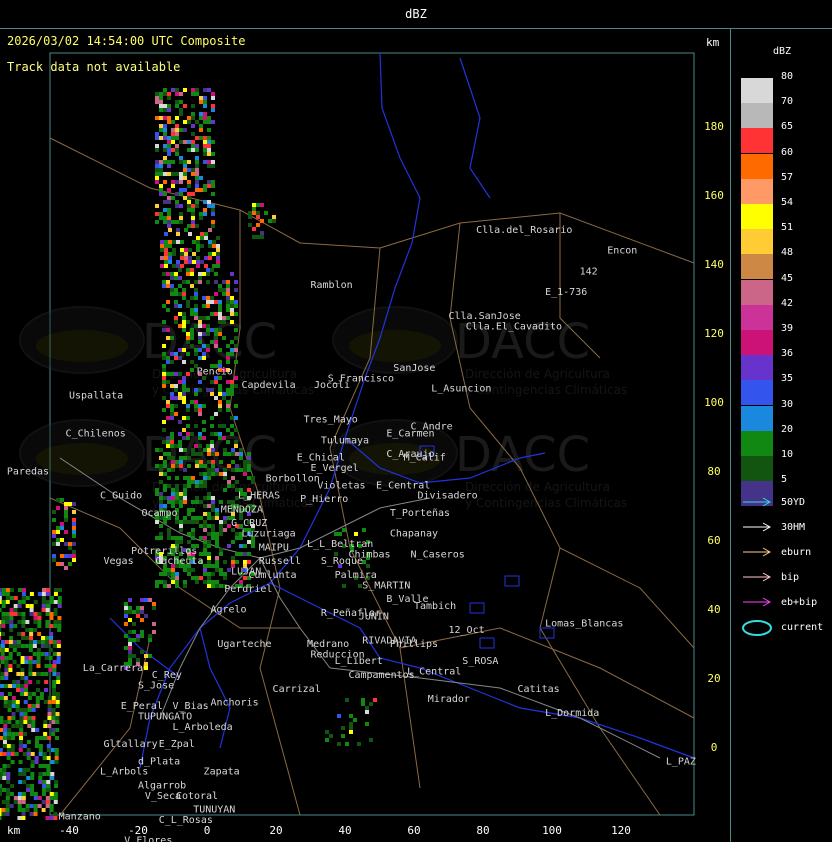 The image size is (832, 842). Describe the element at coordinates (345, 440) in the screenshot. I see `place-label: Tulumaya` at that location.